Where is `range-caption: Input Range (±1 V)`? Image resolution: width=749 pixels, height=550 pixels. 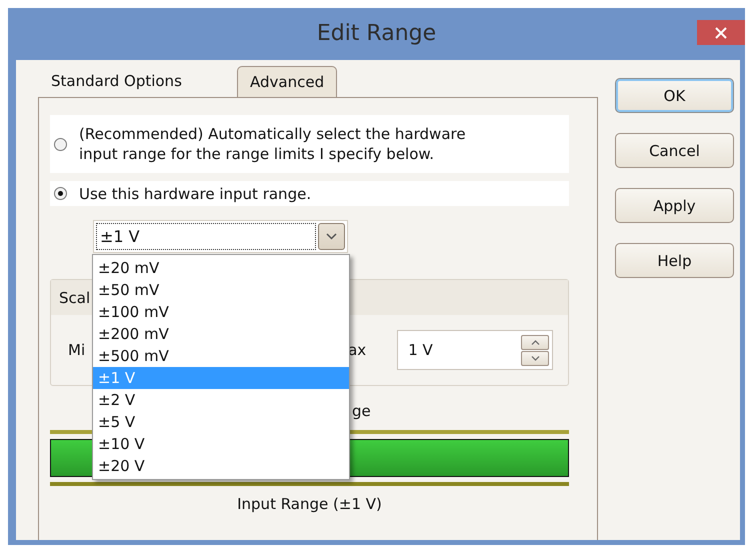
range-caption: Input Range (±1 V) is located at coordinates (309, 504).